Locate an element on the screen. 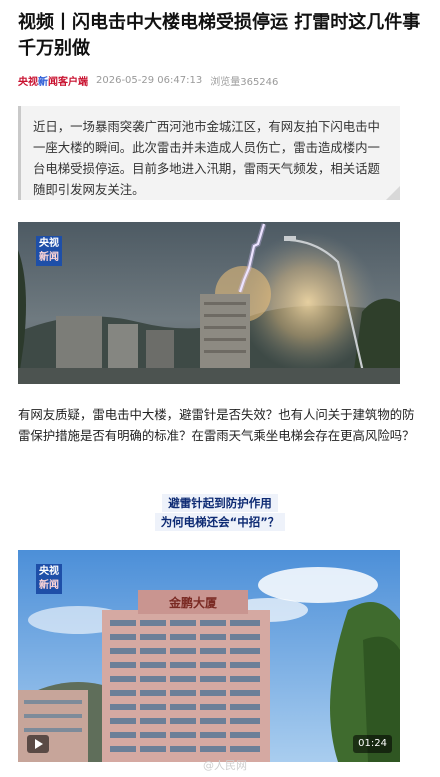 This screenshot has width=440, height=777. article-meta: 央视新闻客户端 2026-05-29 06:47:13 浏览量365246 is located at coordinates (148, 80).